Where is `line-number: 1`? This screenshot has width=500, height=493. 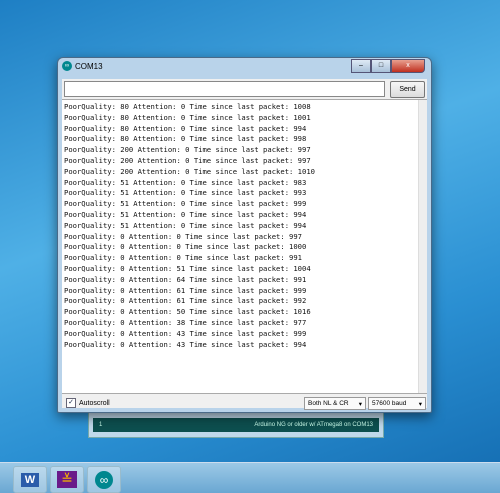
line-number: 1 is located at coordinates (101, 425).